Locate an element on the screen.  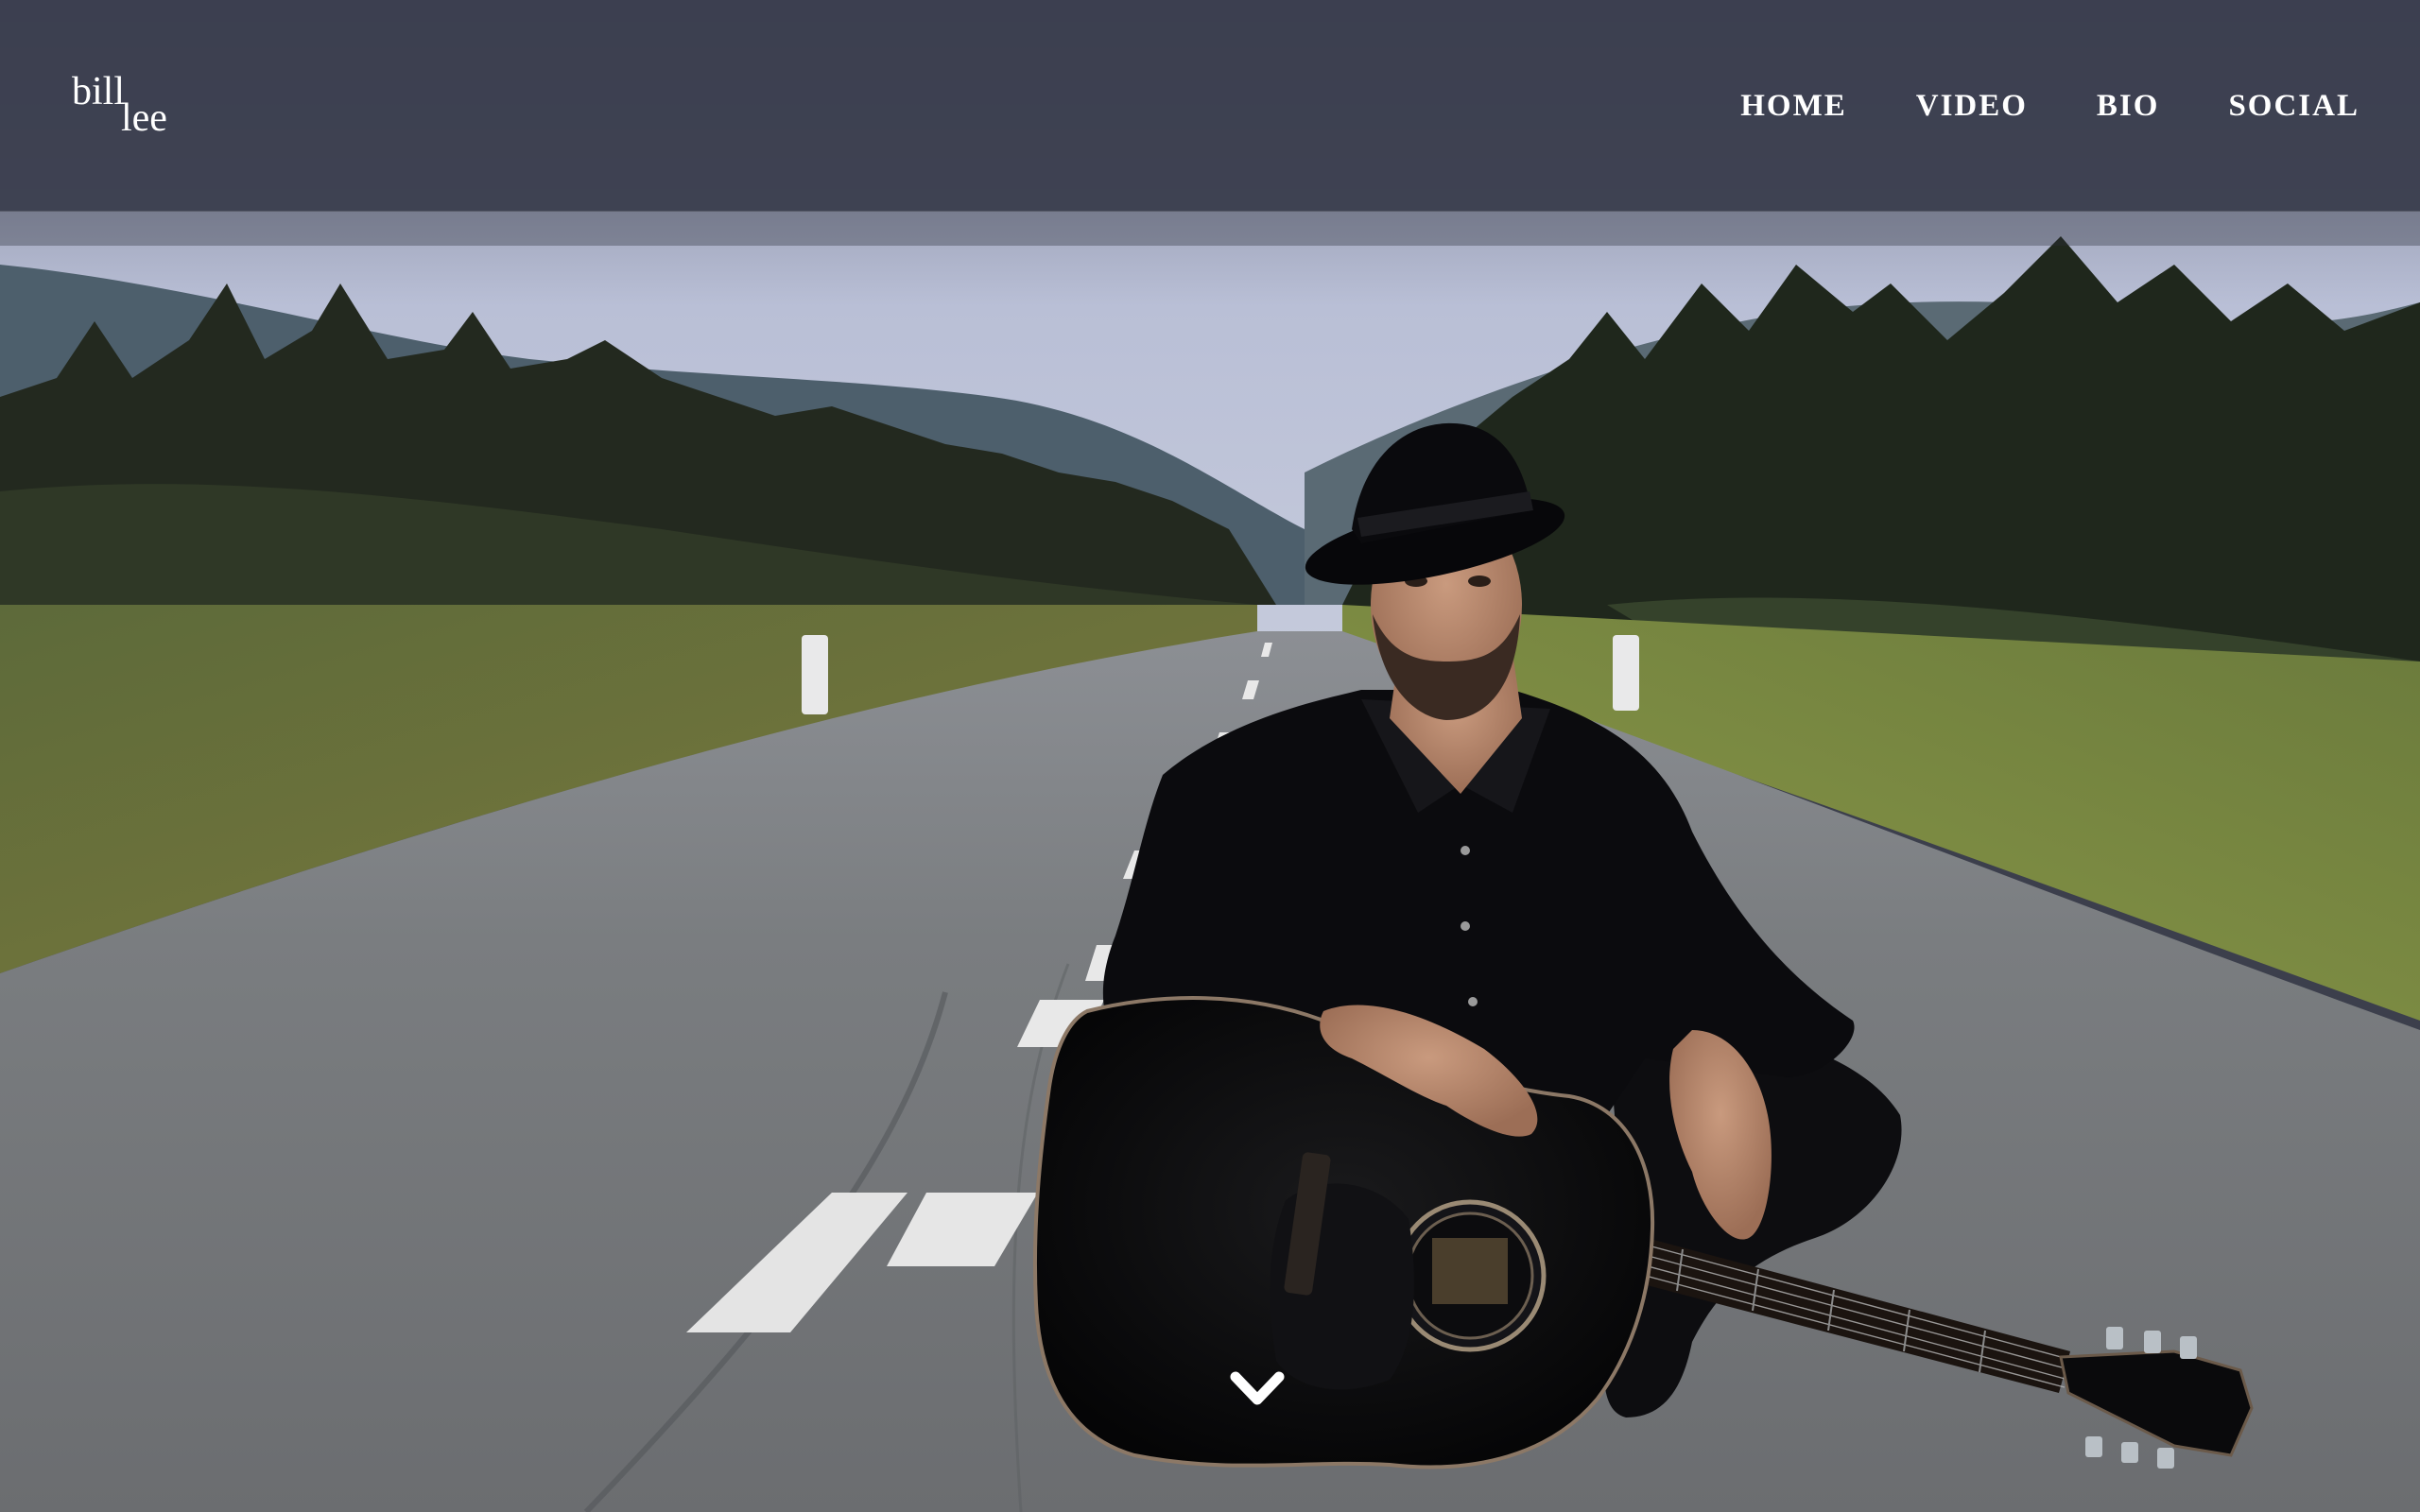
logo-last-name: lee is located at coordinates (144, 118).